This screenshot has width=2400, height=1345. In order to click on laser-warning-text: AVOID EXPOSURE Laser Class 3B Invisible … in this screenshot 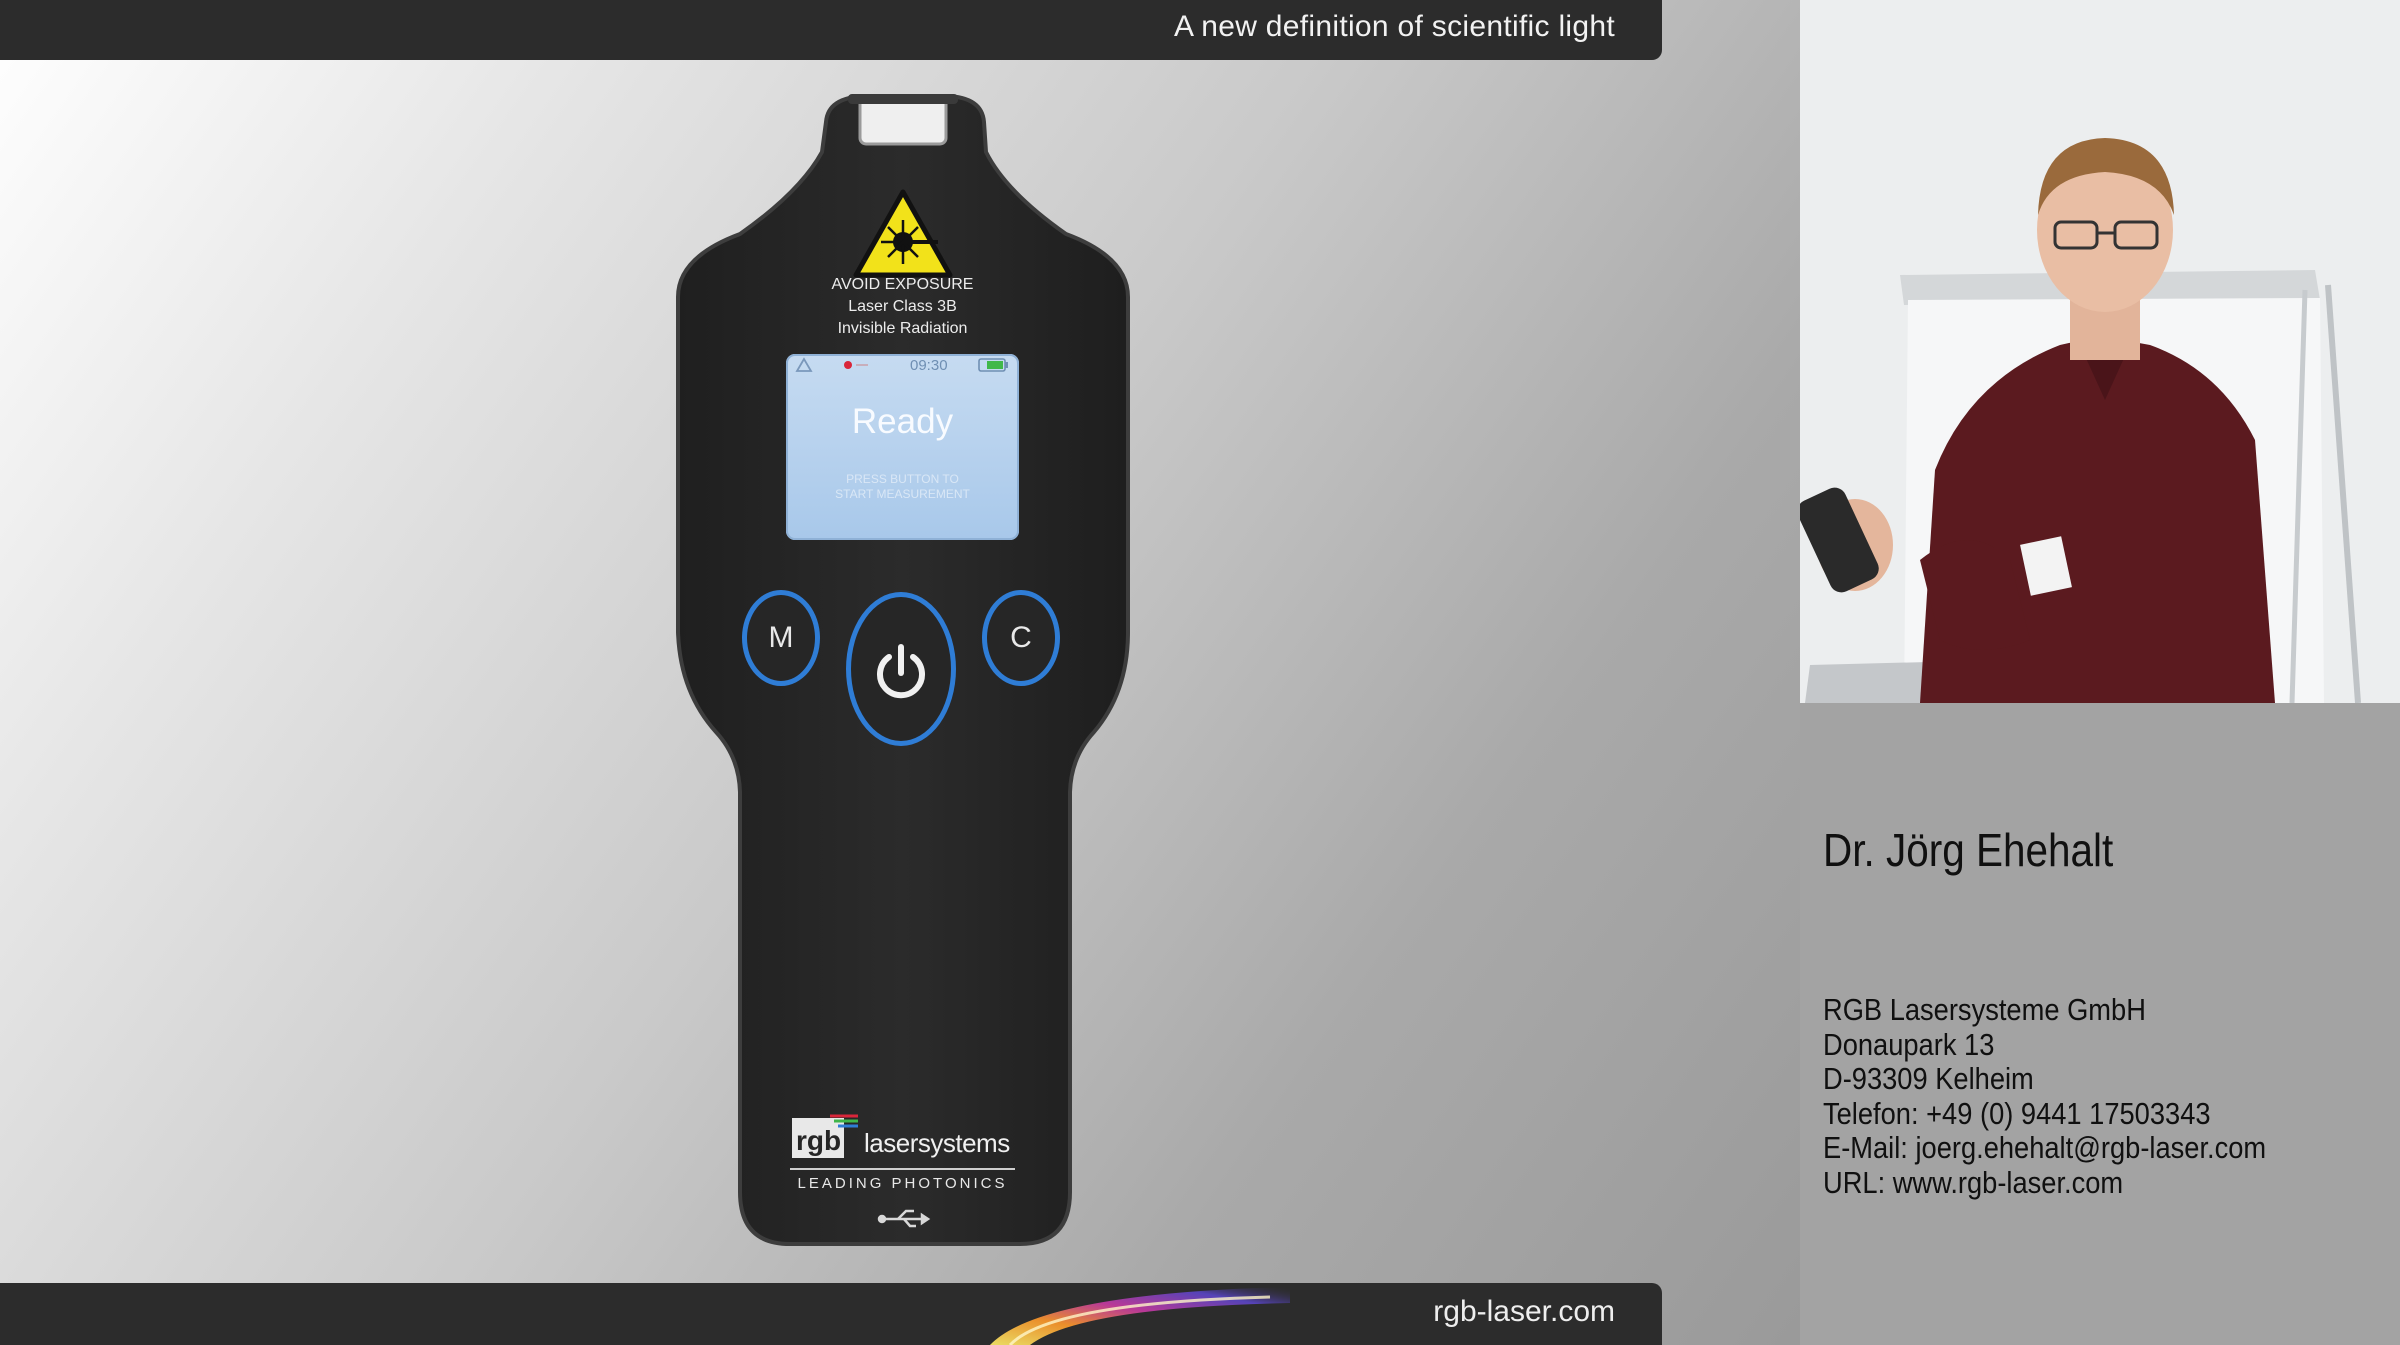, I will do `click(902, 307)`.